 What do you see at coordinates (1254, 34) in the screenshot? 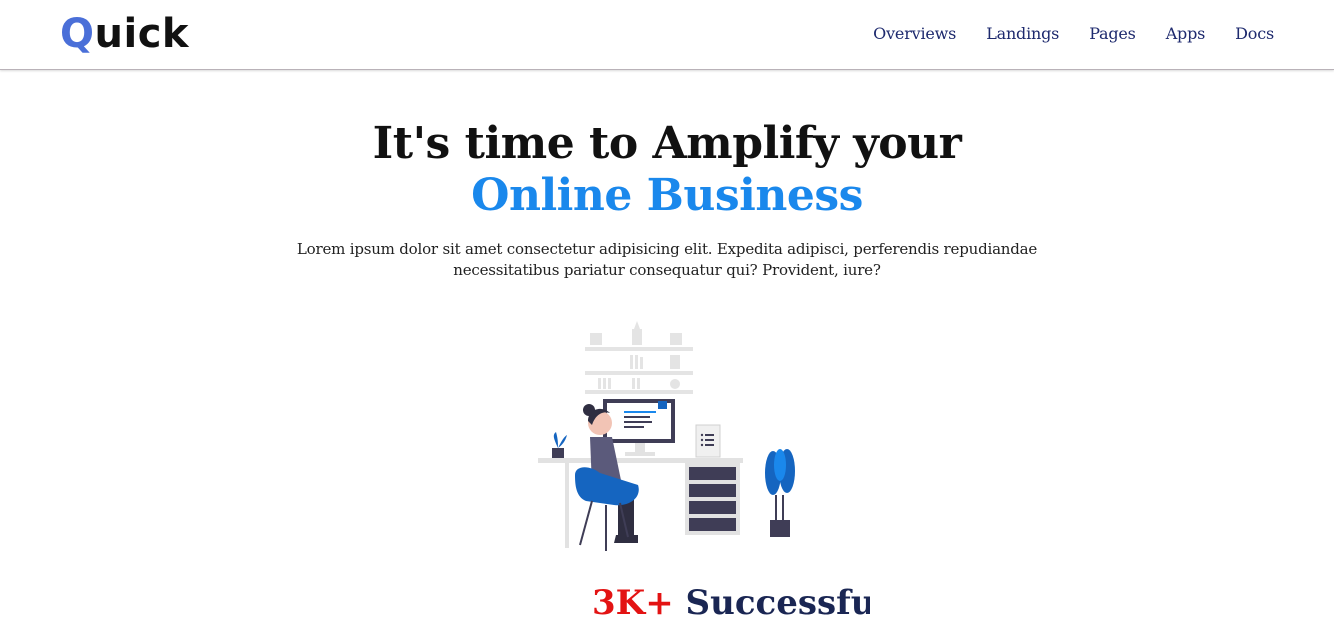
I see `nav-link-docs: Docs` at bounding box center [1254, 34].